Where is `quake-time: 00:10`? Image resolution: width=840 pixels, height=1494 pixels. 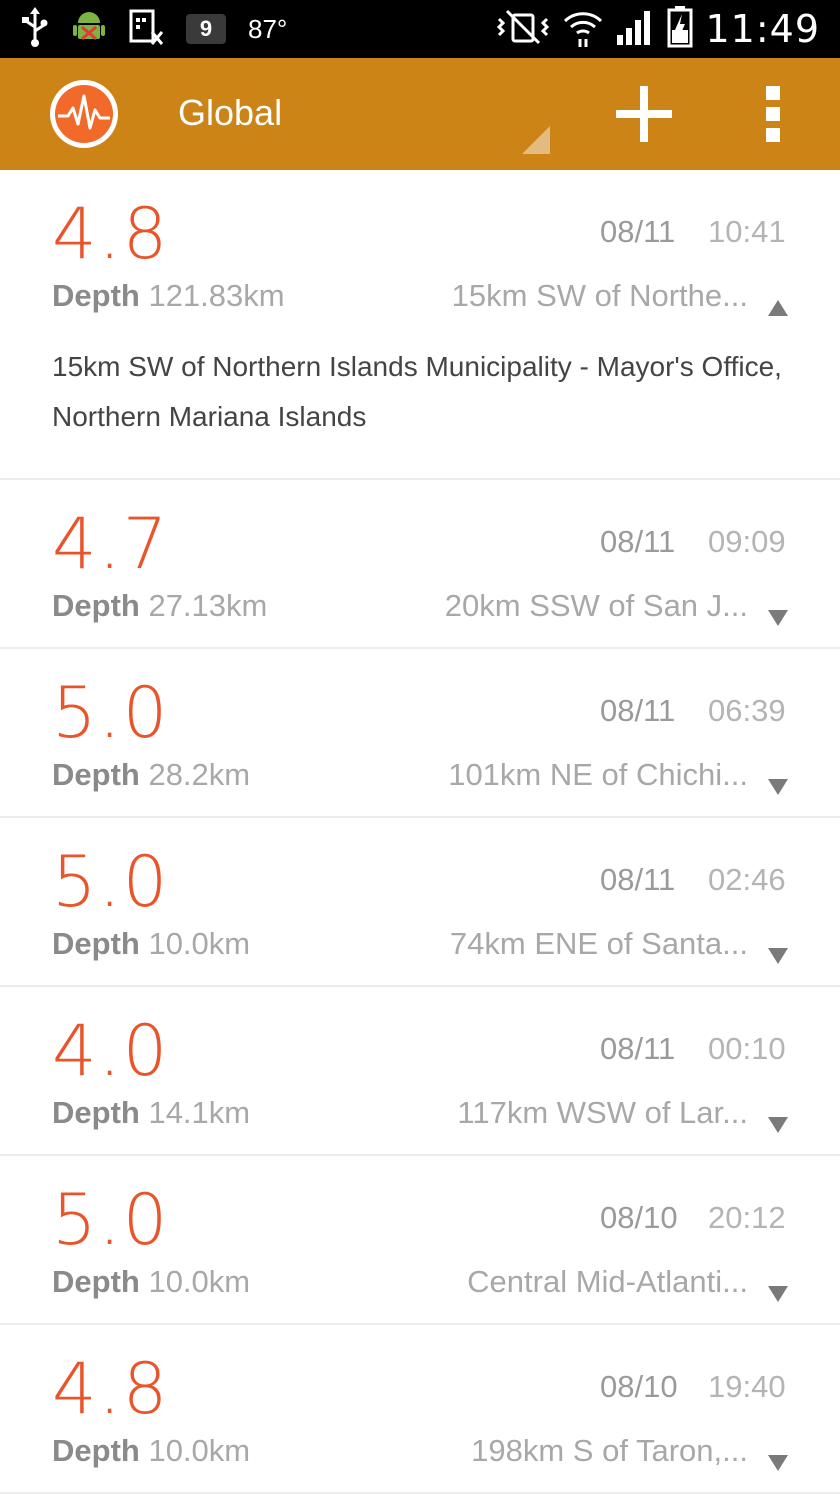 quake-time: 00:10 is located at coordinates (747, 1048).